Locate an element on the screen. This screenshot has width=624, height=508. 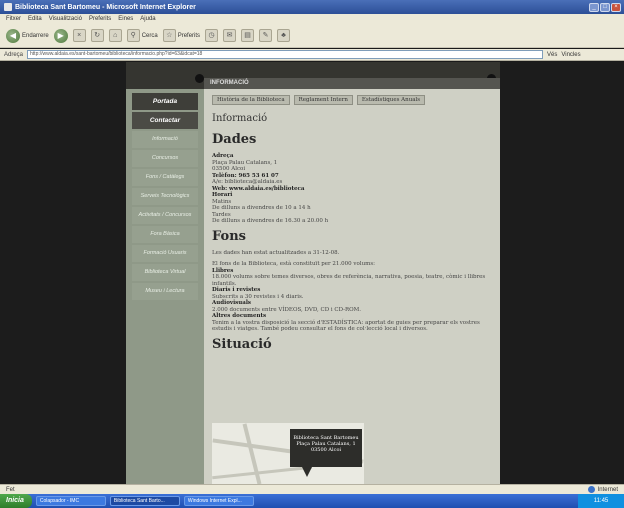
search-button: ⚲ Cerca is located at coordinates (142, 36).